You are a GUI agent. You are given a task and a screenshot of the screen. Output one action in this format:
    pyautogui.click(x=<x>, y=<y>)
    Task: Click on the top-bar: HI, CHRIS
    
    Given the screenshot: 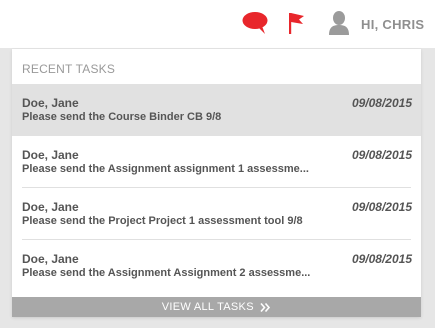 What is the action you would take?
    pyautogui.click(x=217, y=24)
    